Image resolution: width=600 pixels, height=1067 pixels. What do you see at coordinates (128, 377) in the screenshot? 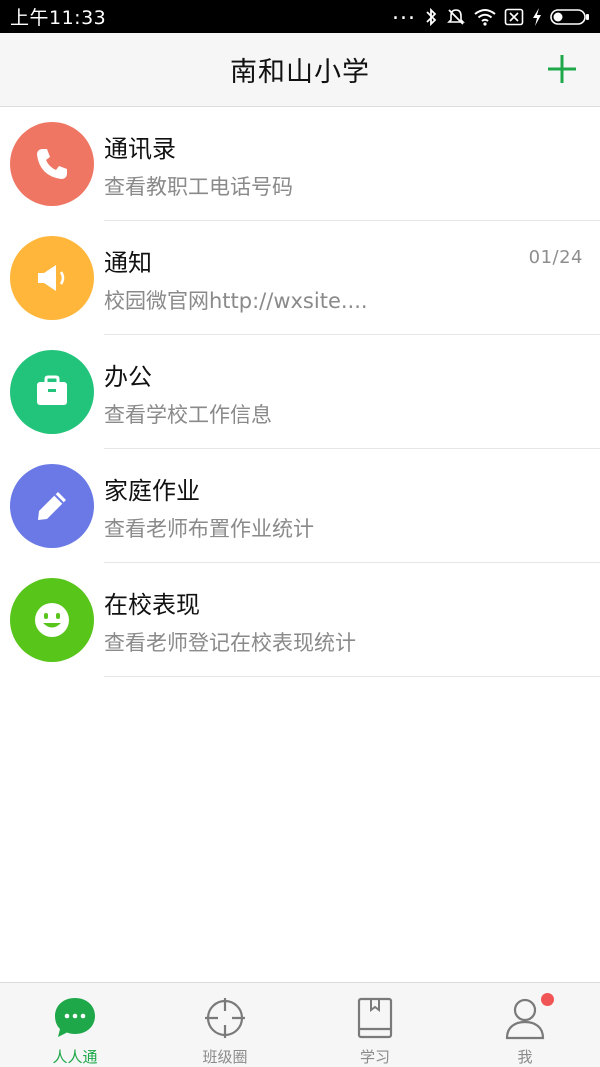
I see `list-item-title: 办公` at bounding box center [128, 377].